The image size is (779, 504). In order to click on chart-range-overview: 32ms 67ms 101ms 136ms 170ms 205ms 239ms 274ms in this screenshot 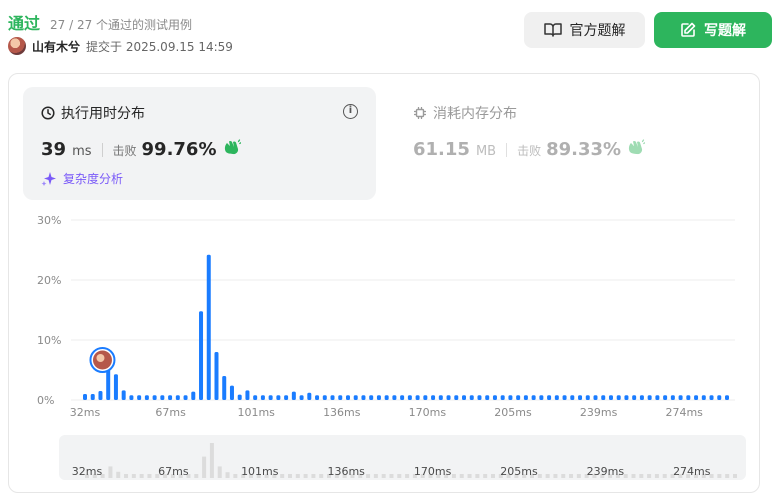, I will do `click(402, 457)`.